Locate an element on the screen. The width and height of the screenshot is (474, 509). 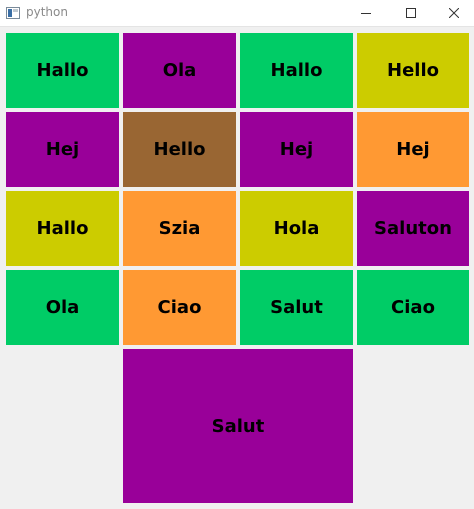
tile-r2-c3: Saluton is located at coordinates (413, 228).